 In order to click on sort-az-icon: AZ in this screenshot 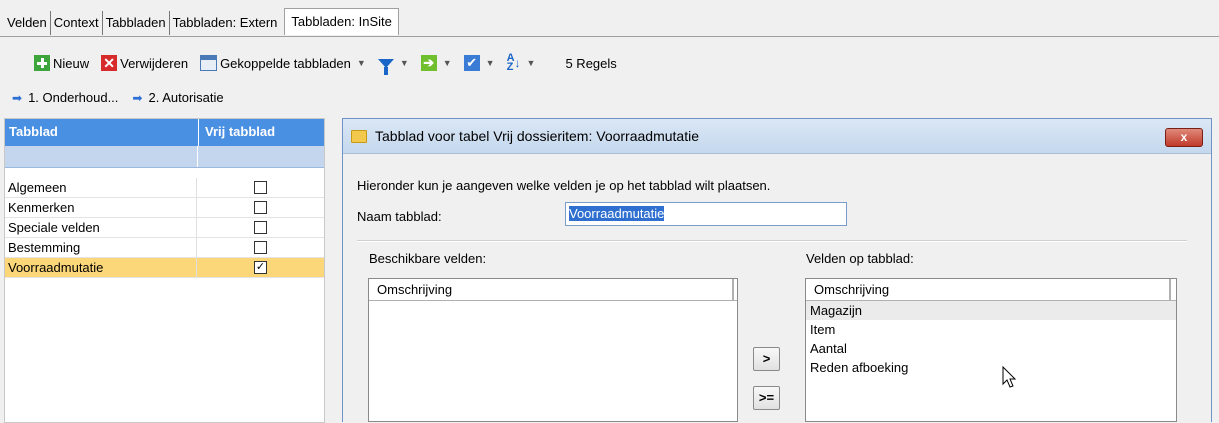, I will do `click(510, 62)`.